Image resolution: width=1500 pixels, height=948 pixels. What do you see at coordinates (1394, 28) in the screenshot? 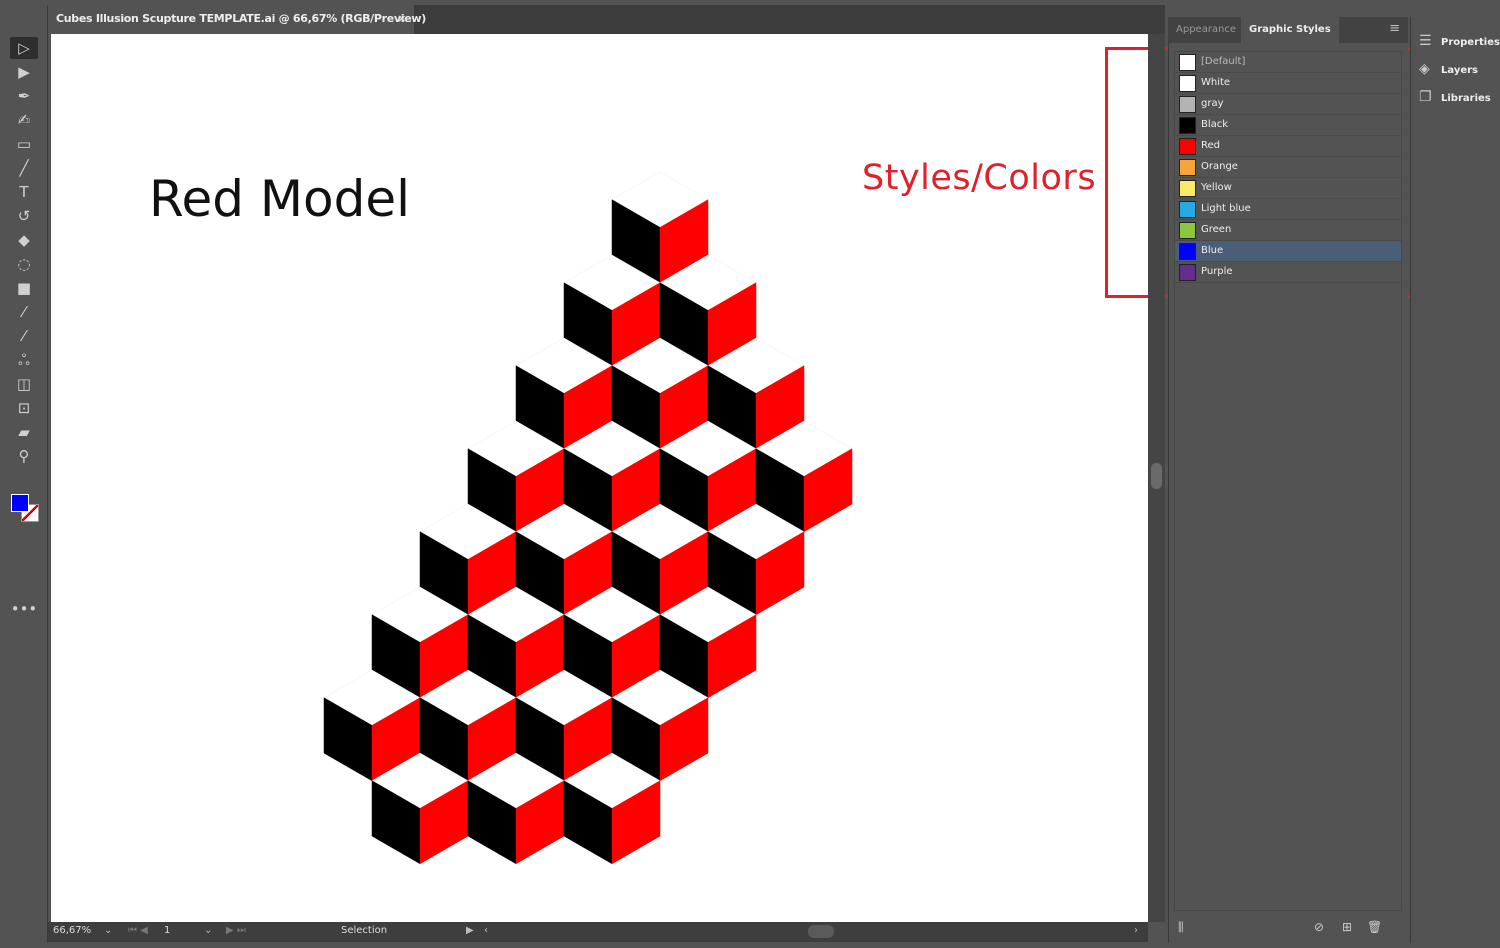
I see `panel-menu-icon: ≡` at bounding box center [1394, 28].